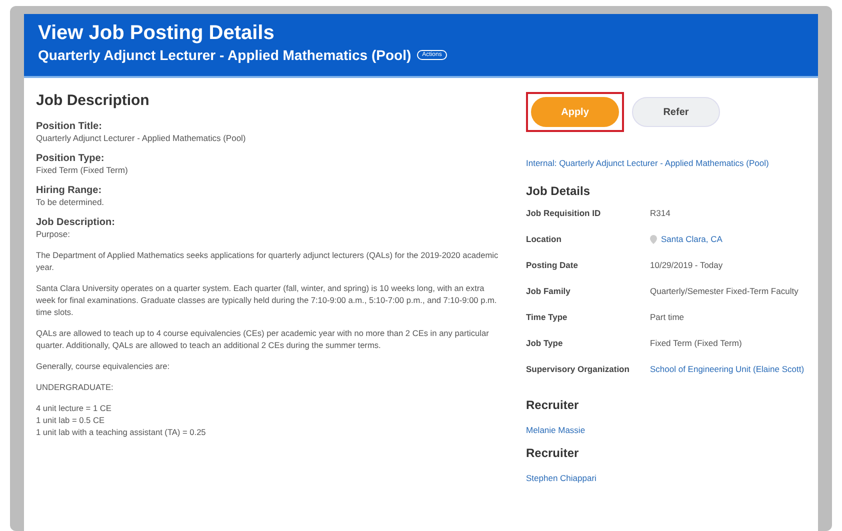 The height and width of the screenshot is (531, 842). Describe the element at coordinates (653, 239) in the screenshot. I see `pin-icon` at that location.